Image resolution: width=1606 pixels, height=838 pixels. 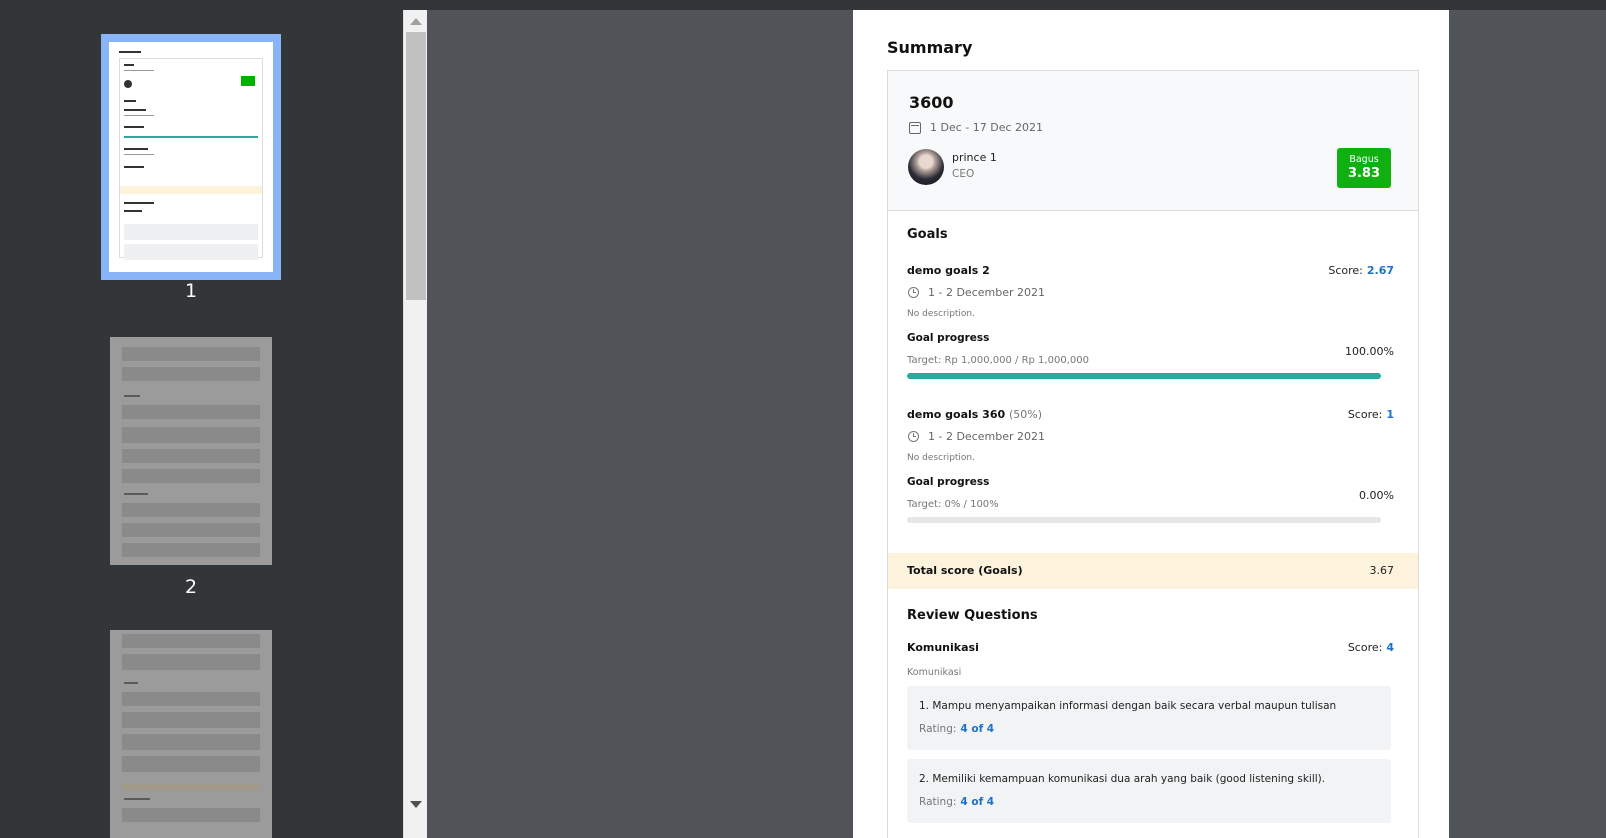 I want to click on thumbnail-page-number: 1, so click(x=191, y=291).